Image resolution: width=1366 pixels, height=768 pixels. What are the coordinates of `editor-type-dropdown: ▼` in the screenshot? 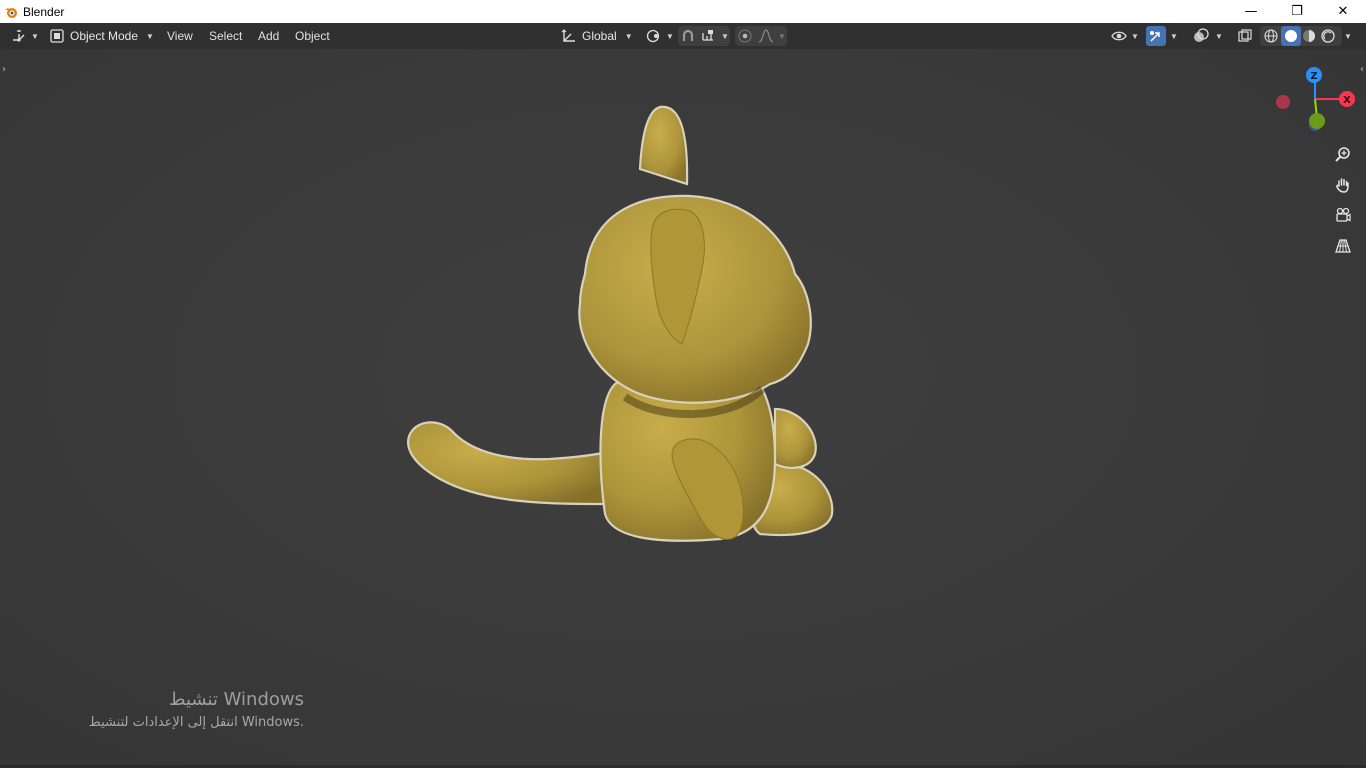 It's located at (24, 36).